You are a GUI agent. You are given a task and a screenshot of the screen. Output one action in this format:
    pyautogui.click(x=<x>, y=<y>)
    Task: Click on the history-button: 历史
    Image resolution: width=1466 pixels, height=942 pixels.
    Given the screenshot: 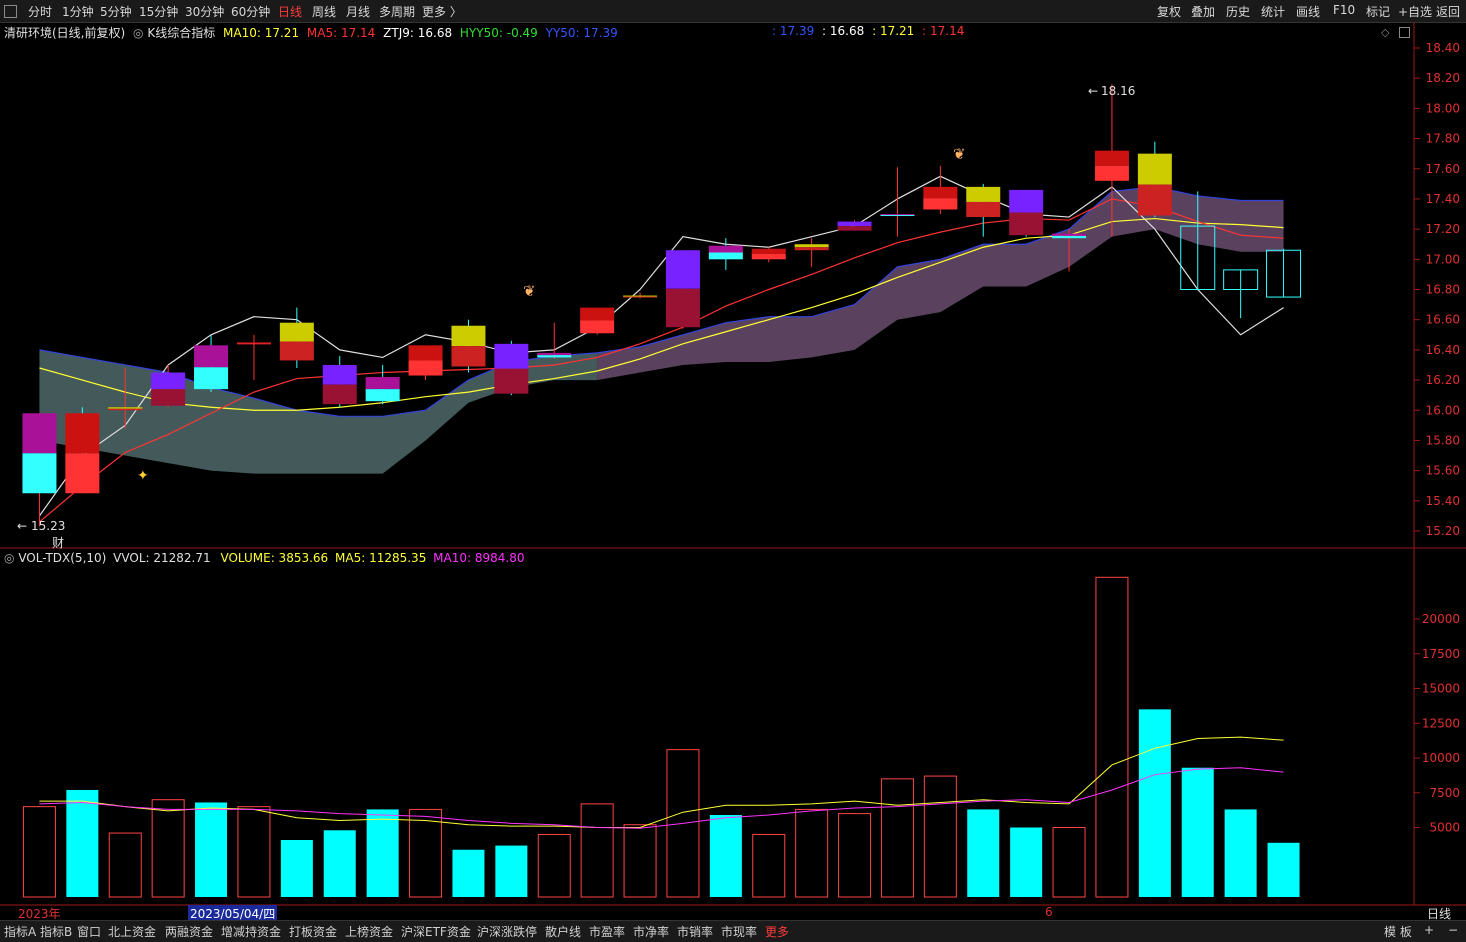 What is the action you would take?
    pyautogui.click(x=1238, y=11)
    